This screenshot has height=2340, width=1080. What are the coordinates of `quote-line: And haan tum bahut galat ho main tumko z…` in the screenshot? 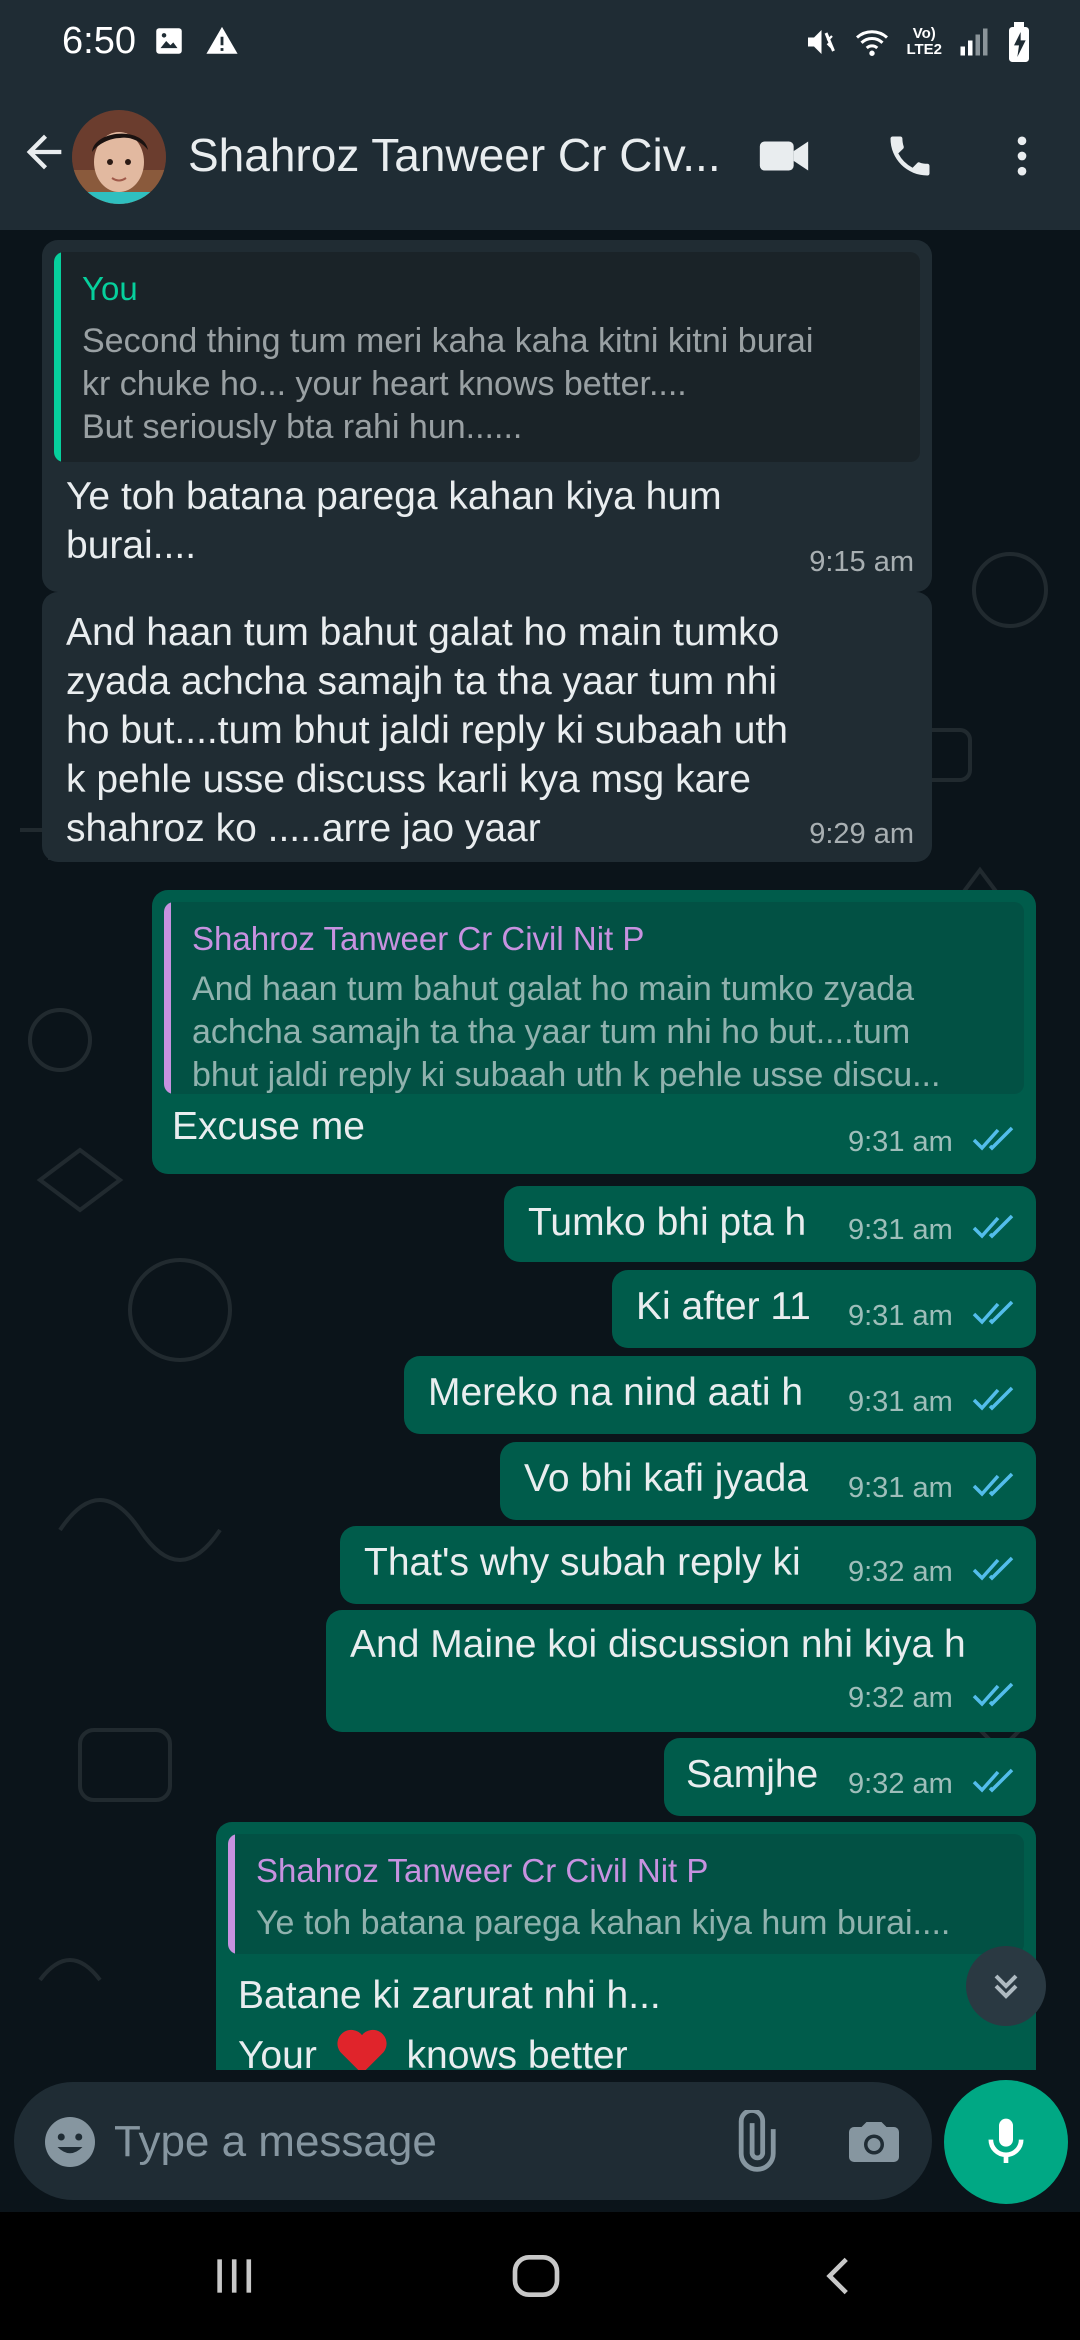 It's located at (553, 989).